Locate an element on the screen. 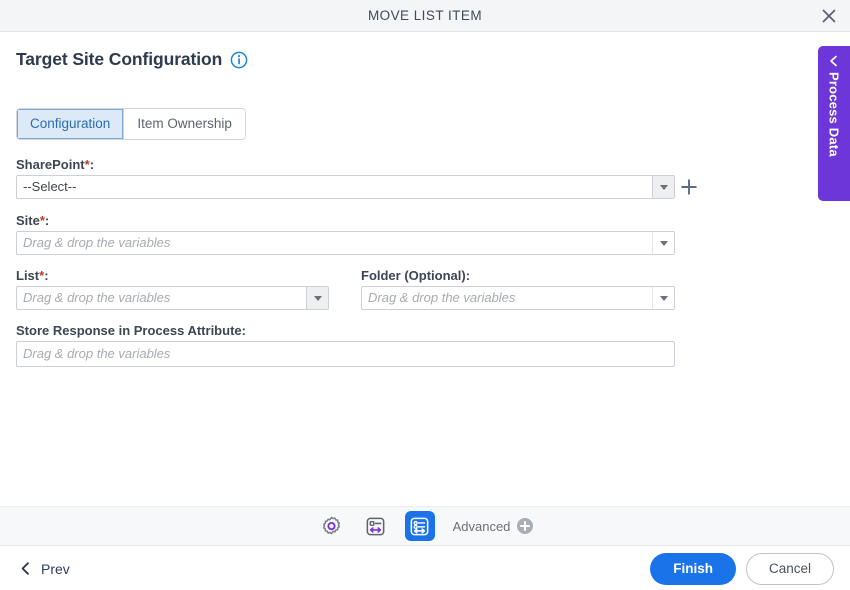 The height and width of the screenshot is (590, 850). bottom-toolbar: Advanced is located at coordinates (425, 526).